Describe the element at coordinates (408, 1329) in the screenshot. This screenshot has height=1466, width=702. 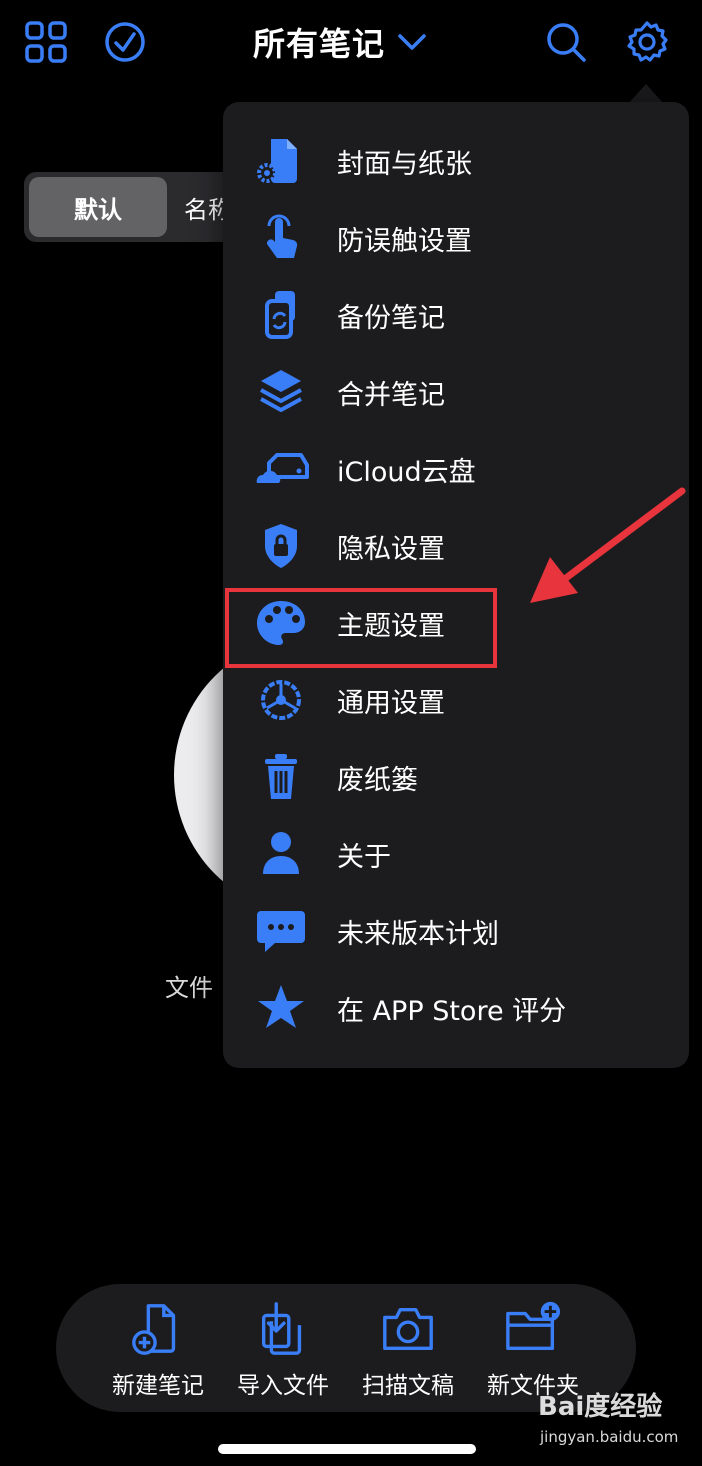
I see `camera-icon` at that location.